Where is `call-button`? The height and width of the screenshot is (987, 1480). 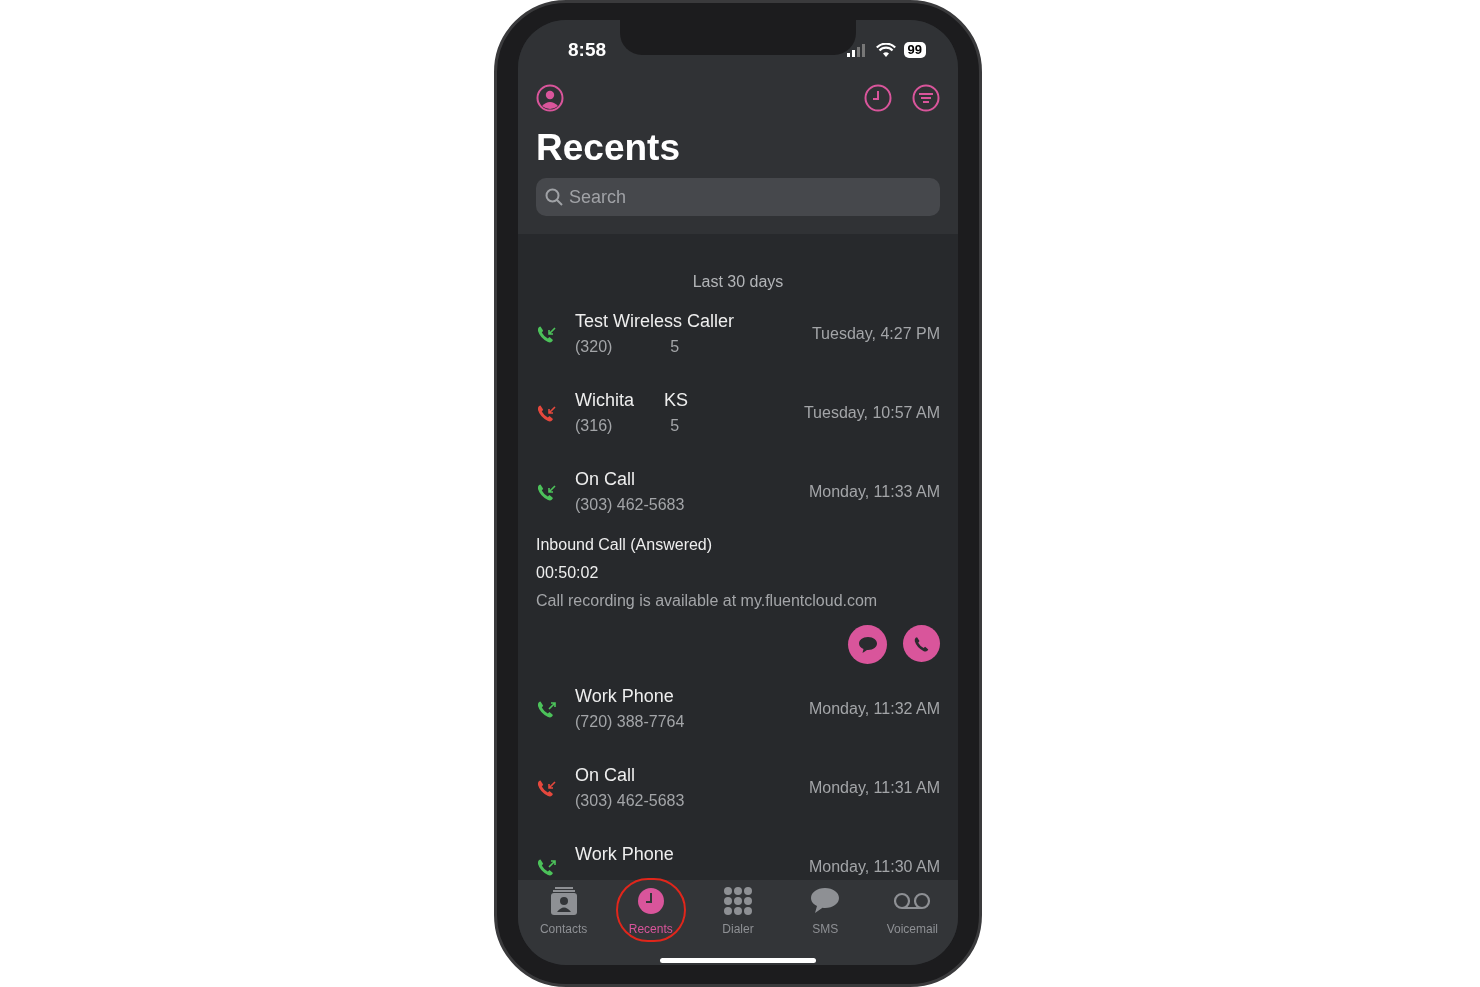
call-button is located at coordinates (921, 643).